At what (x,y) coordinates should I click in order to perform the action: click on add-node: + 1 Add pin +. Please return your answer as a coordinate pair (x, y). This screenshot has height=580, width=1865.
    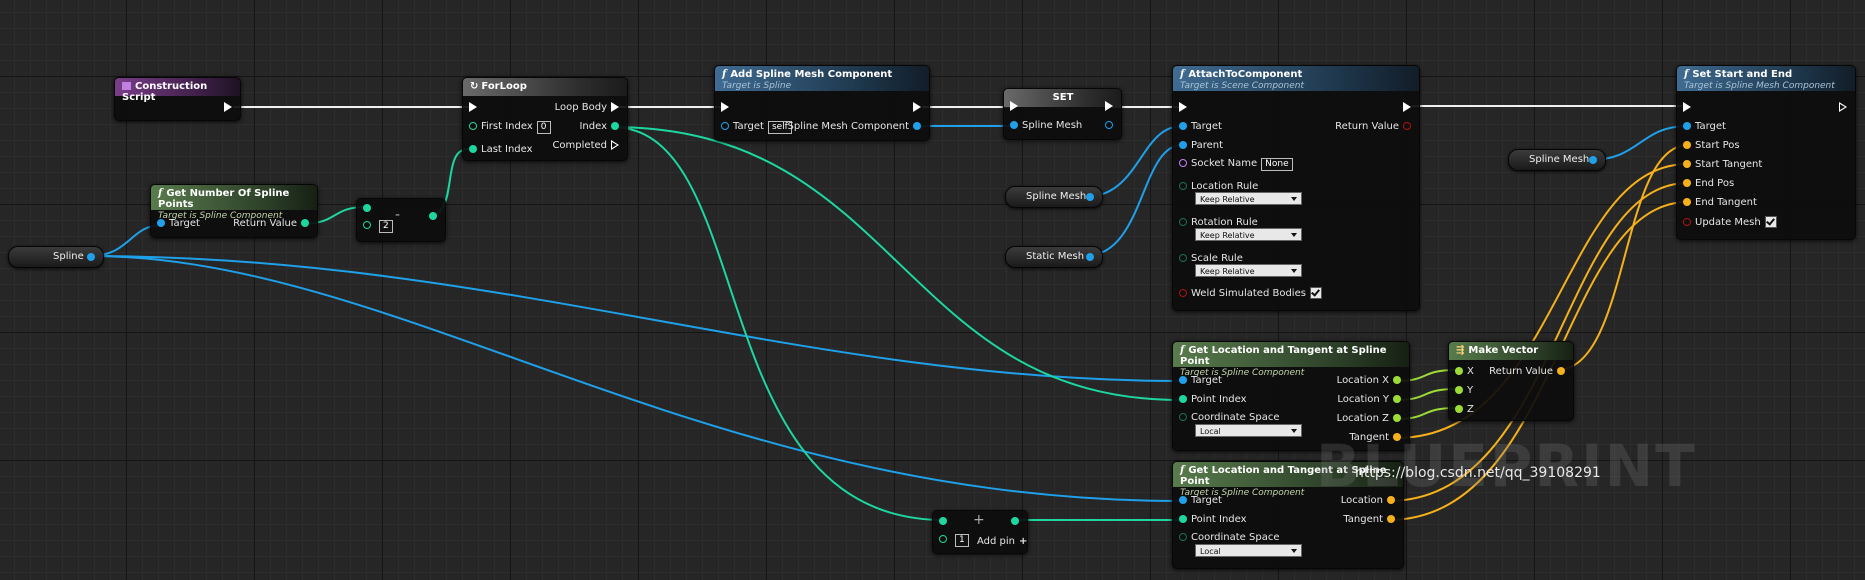
    Looking at the image, I should click on (980, 532).